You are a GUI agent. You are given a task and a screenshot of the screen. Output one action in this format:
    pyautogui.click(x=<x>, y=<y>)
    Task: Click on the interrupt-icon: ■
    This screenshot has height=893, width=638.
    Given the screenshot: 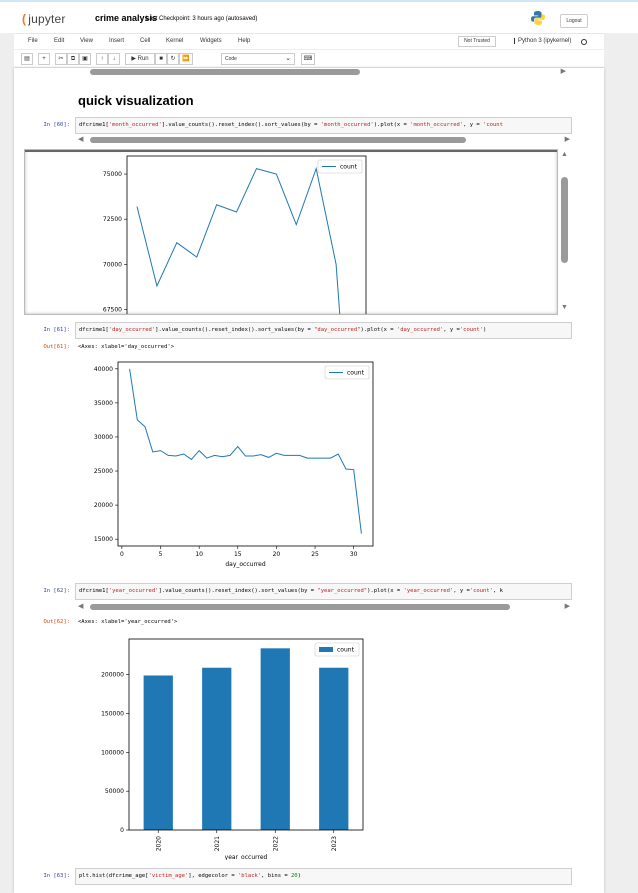 What is the action you would take?
    pyautogui.click(x=161, y=59)
    